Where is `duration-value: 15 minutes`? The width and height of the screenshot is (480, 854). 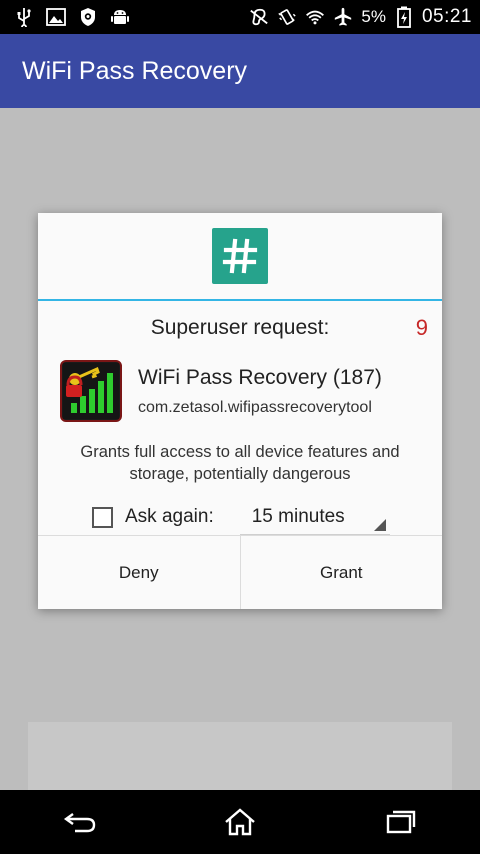 duration-value: 15 minutes is located at coordinates (298, 516).